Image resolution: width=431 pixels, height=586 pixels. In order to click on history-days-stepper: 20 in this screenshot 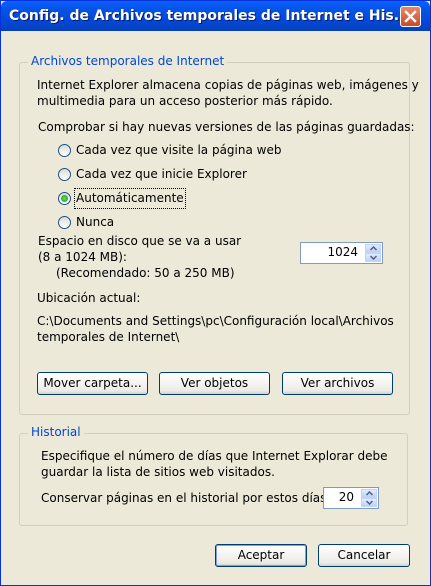, I will do `click(351, 498)`.